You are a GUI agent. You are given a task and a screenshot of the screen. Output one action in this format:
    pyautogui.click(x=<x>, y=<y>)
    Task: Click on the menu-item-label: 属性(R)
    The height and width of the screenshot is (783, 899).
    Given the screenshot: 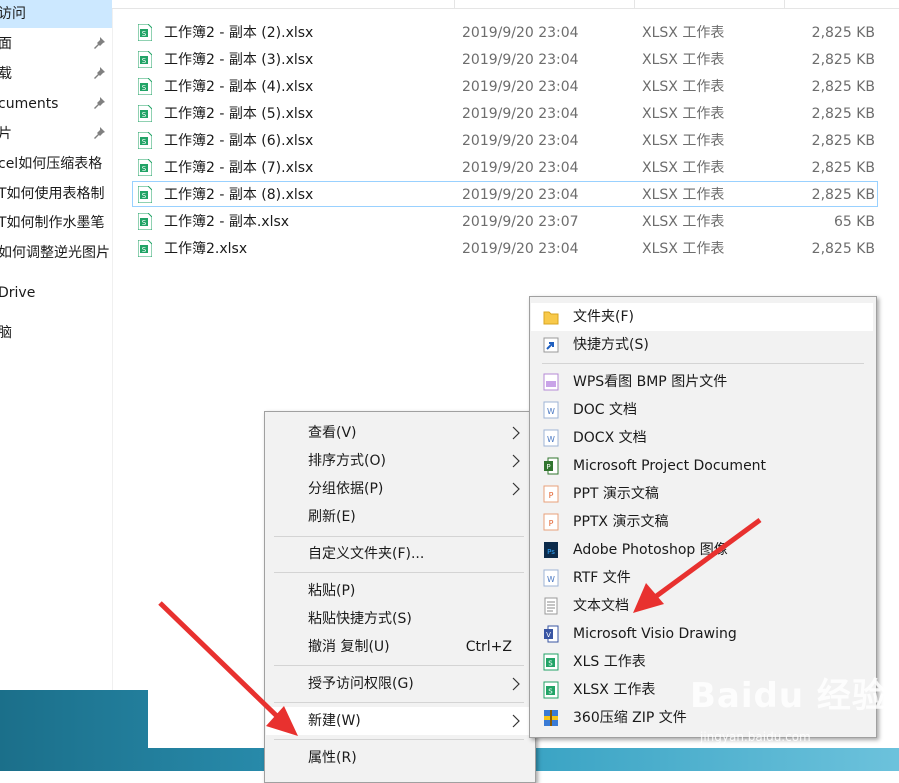 What is the action you would take?
    pyautogui.click(x=332, y=758)
    